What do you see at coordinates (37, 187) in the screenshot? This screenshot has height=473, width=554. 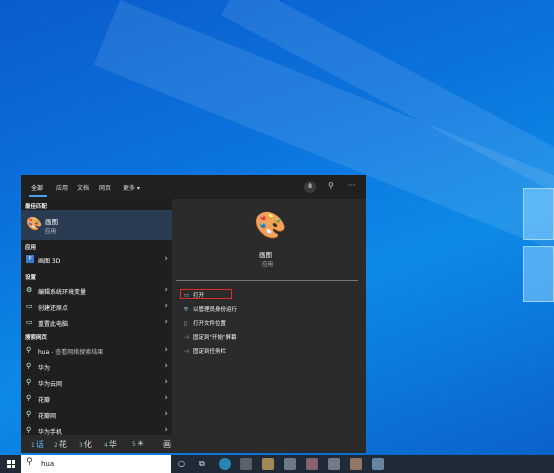 I see `tab-all: 全部` at bounding box center [37, 187].